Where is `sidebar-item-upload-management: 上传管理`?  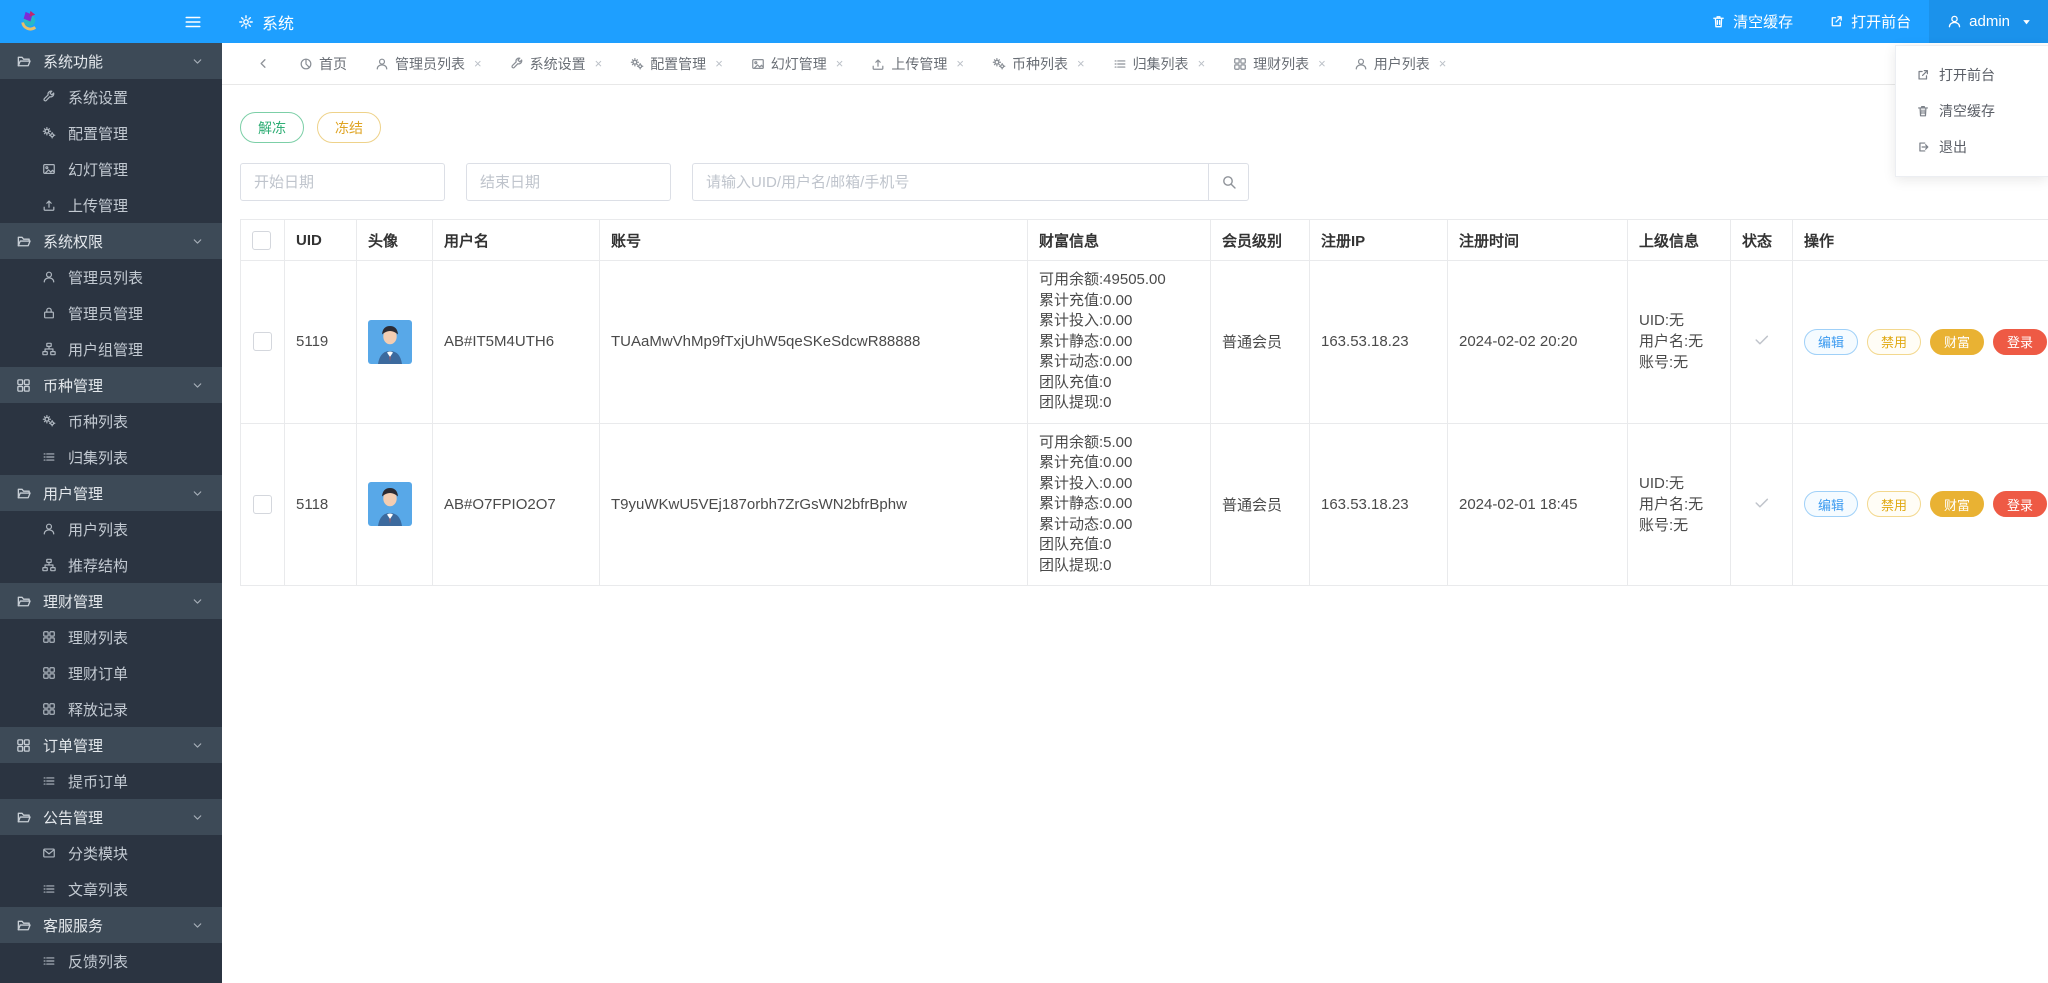 sidebar-item-upload-management: 上传管理 is located at coordinates (111, 205).